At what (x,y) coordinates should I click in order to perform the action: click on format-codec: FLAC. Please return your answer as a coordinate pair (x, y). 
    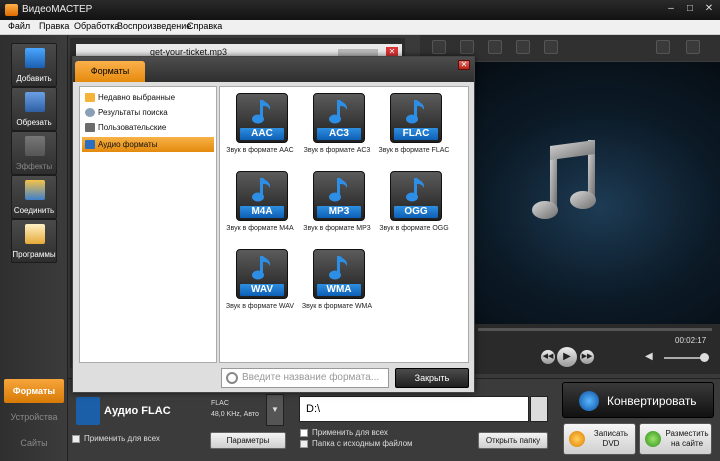
    Looking at the image, I should click on (220, 403).